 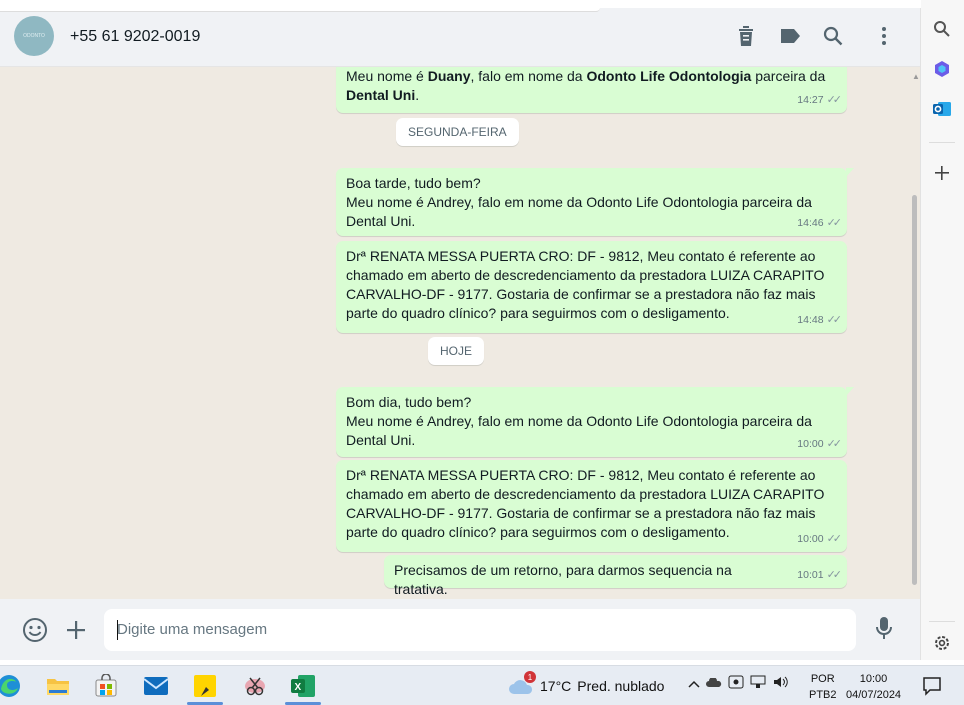 I want to click on mail-icon, so click(x=156, y=686).